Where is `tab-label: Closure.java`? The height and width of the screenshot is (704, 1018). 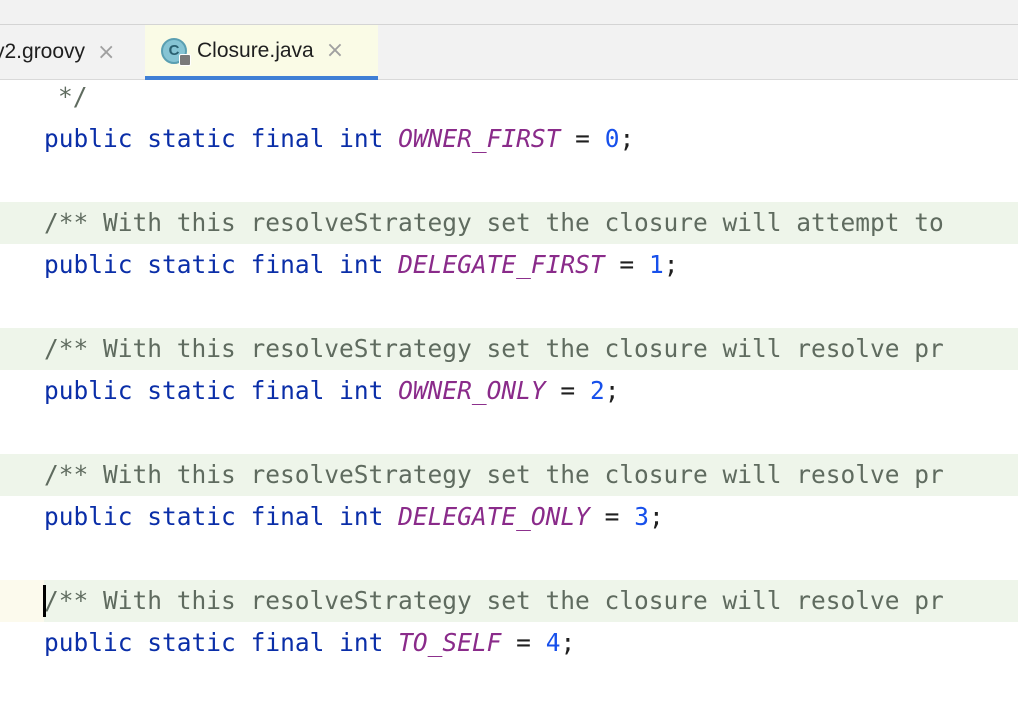
tab-label: Closure.java is located at coordinates (255, 50).